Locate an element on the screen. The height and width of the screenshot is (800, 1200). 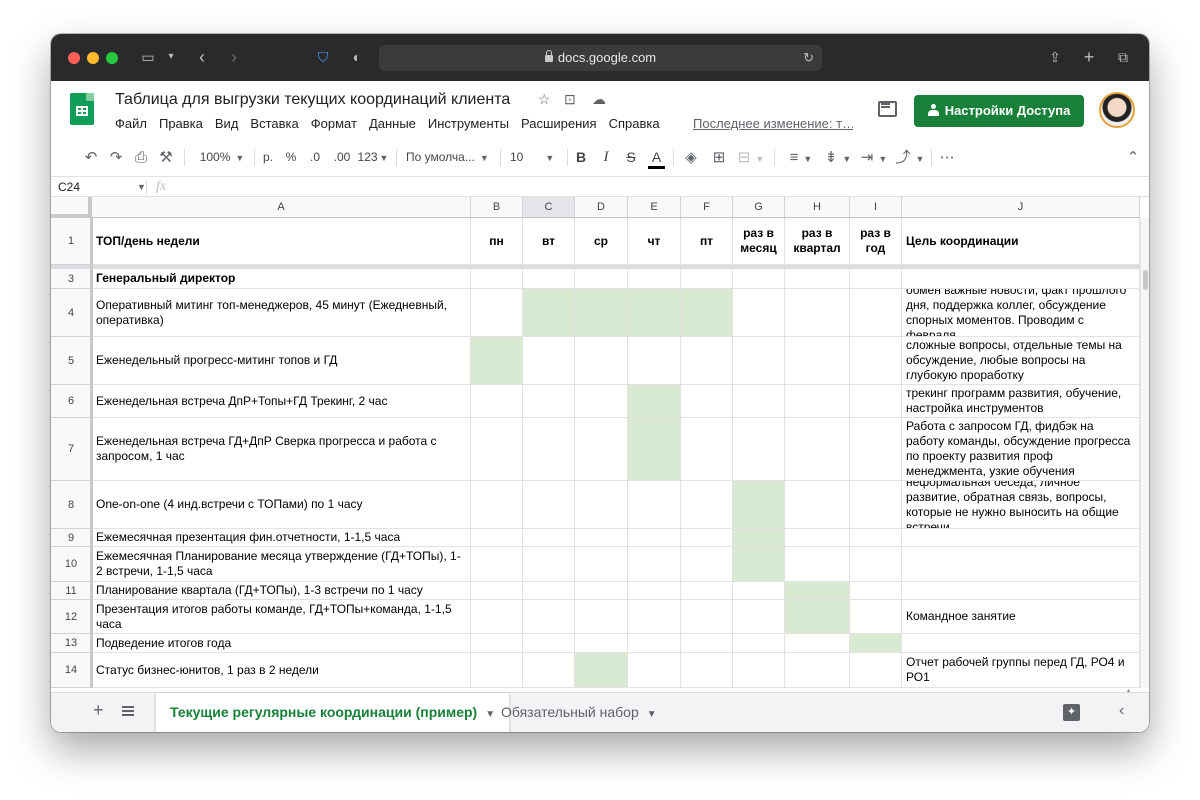
increase-decimal-button: .00 is located at coordinates (342, 157).